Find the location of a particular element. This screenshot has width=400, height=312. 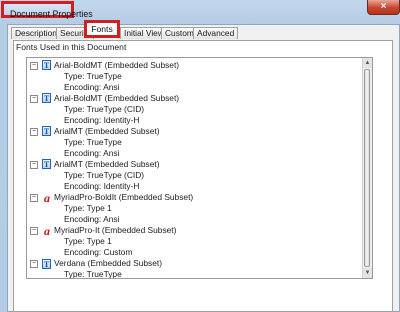

window-title-highlight: Document Properties is located at coordinates (47, 10).